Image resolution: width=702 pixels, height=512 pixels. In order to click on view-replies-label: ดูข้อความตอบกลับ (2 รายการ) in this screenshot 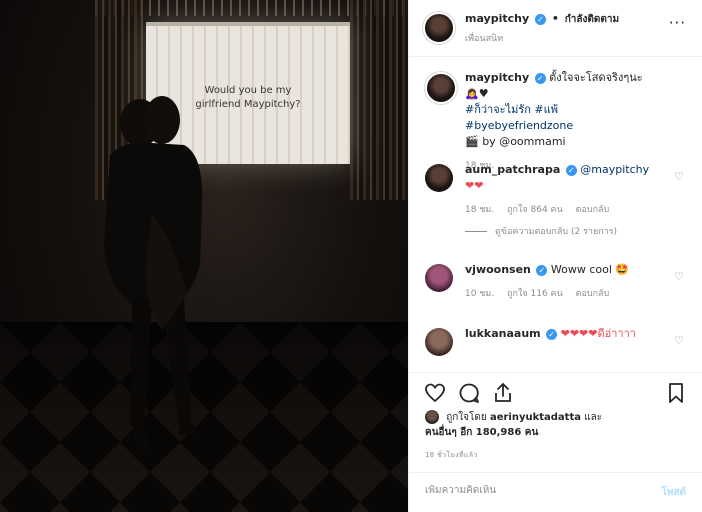, I will do `click(556, 232)`.